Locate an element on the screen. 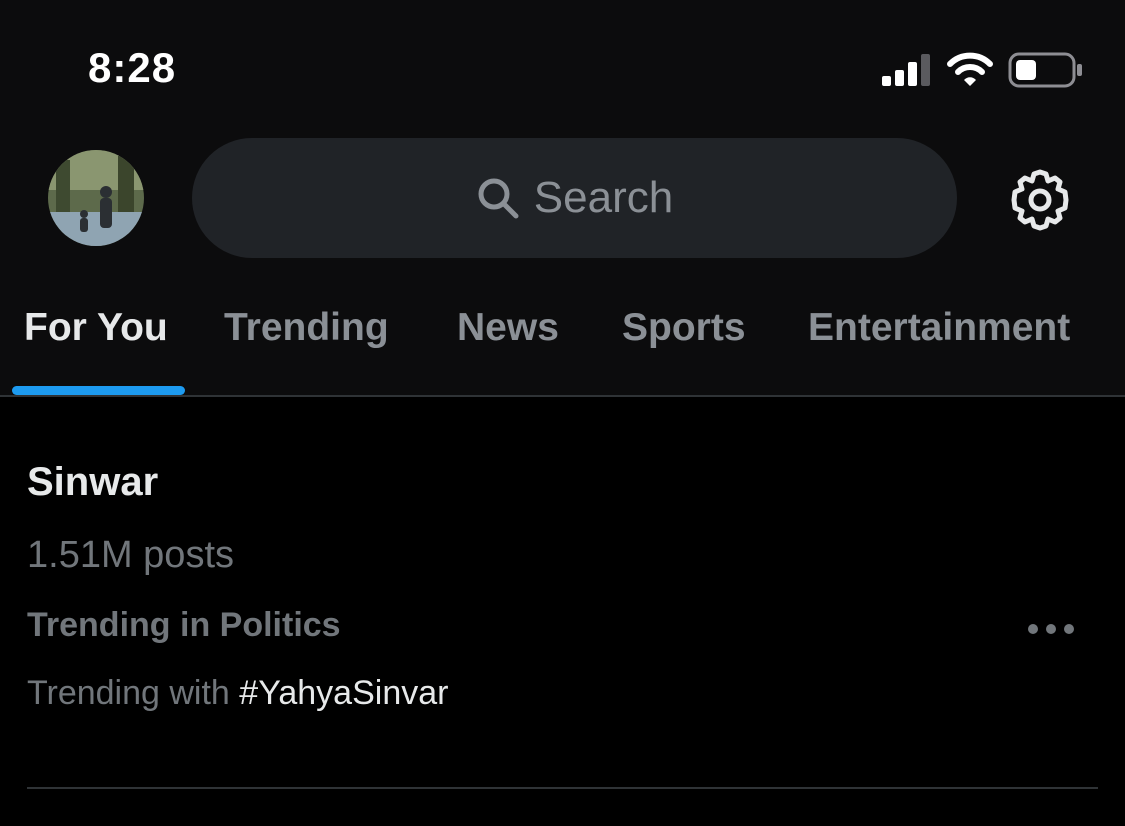 The width and height of the screenshot is (1125, 826). gear-icon is located at coordinates (1040, 200).